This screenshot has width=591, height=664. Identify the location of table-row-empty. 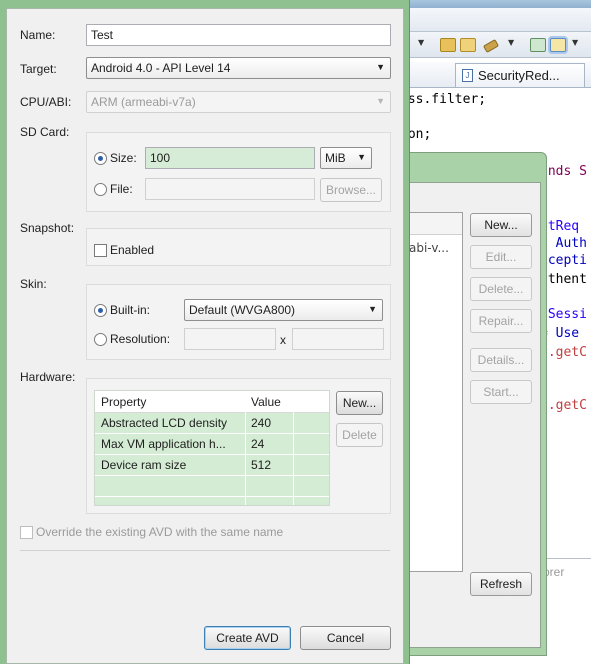
(212, 486).